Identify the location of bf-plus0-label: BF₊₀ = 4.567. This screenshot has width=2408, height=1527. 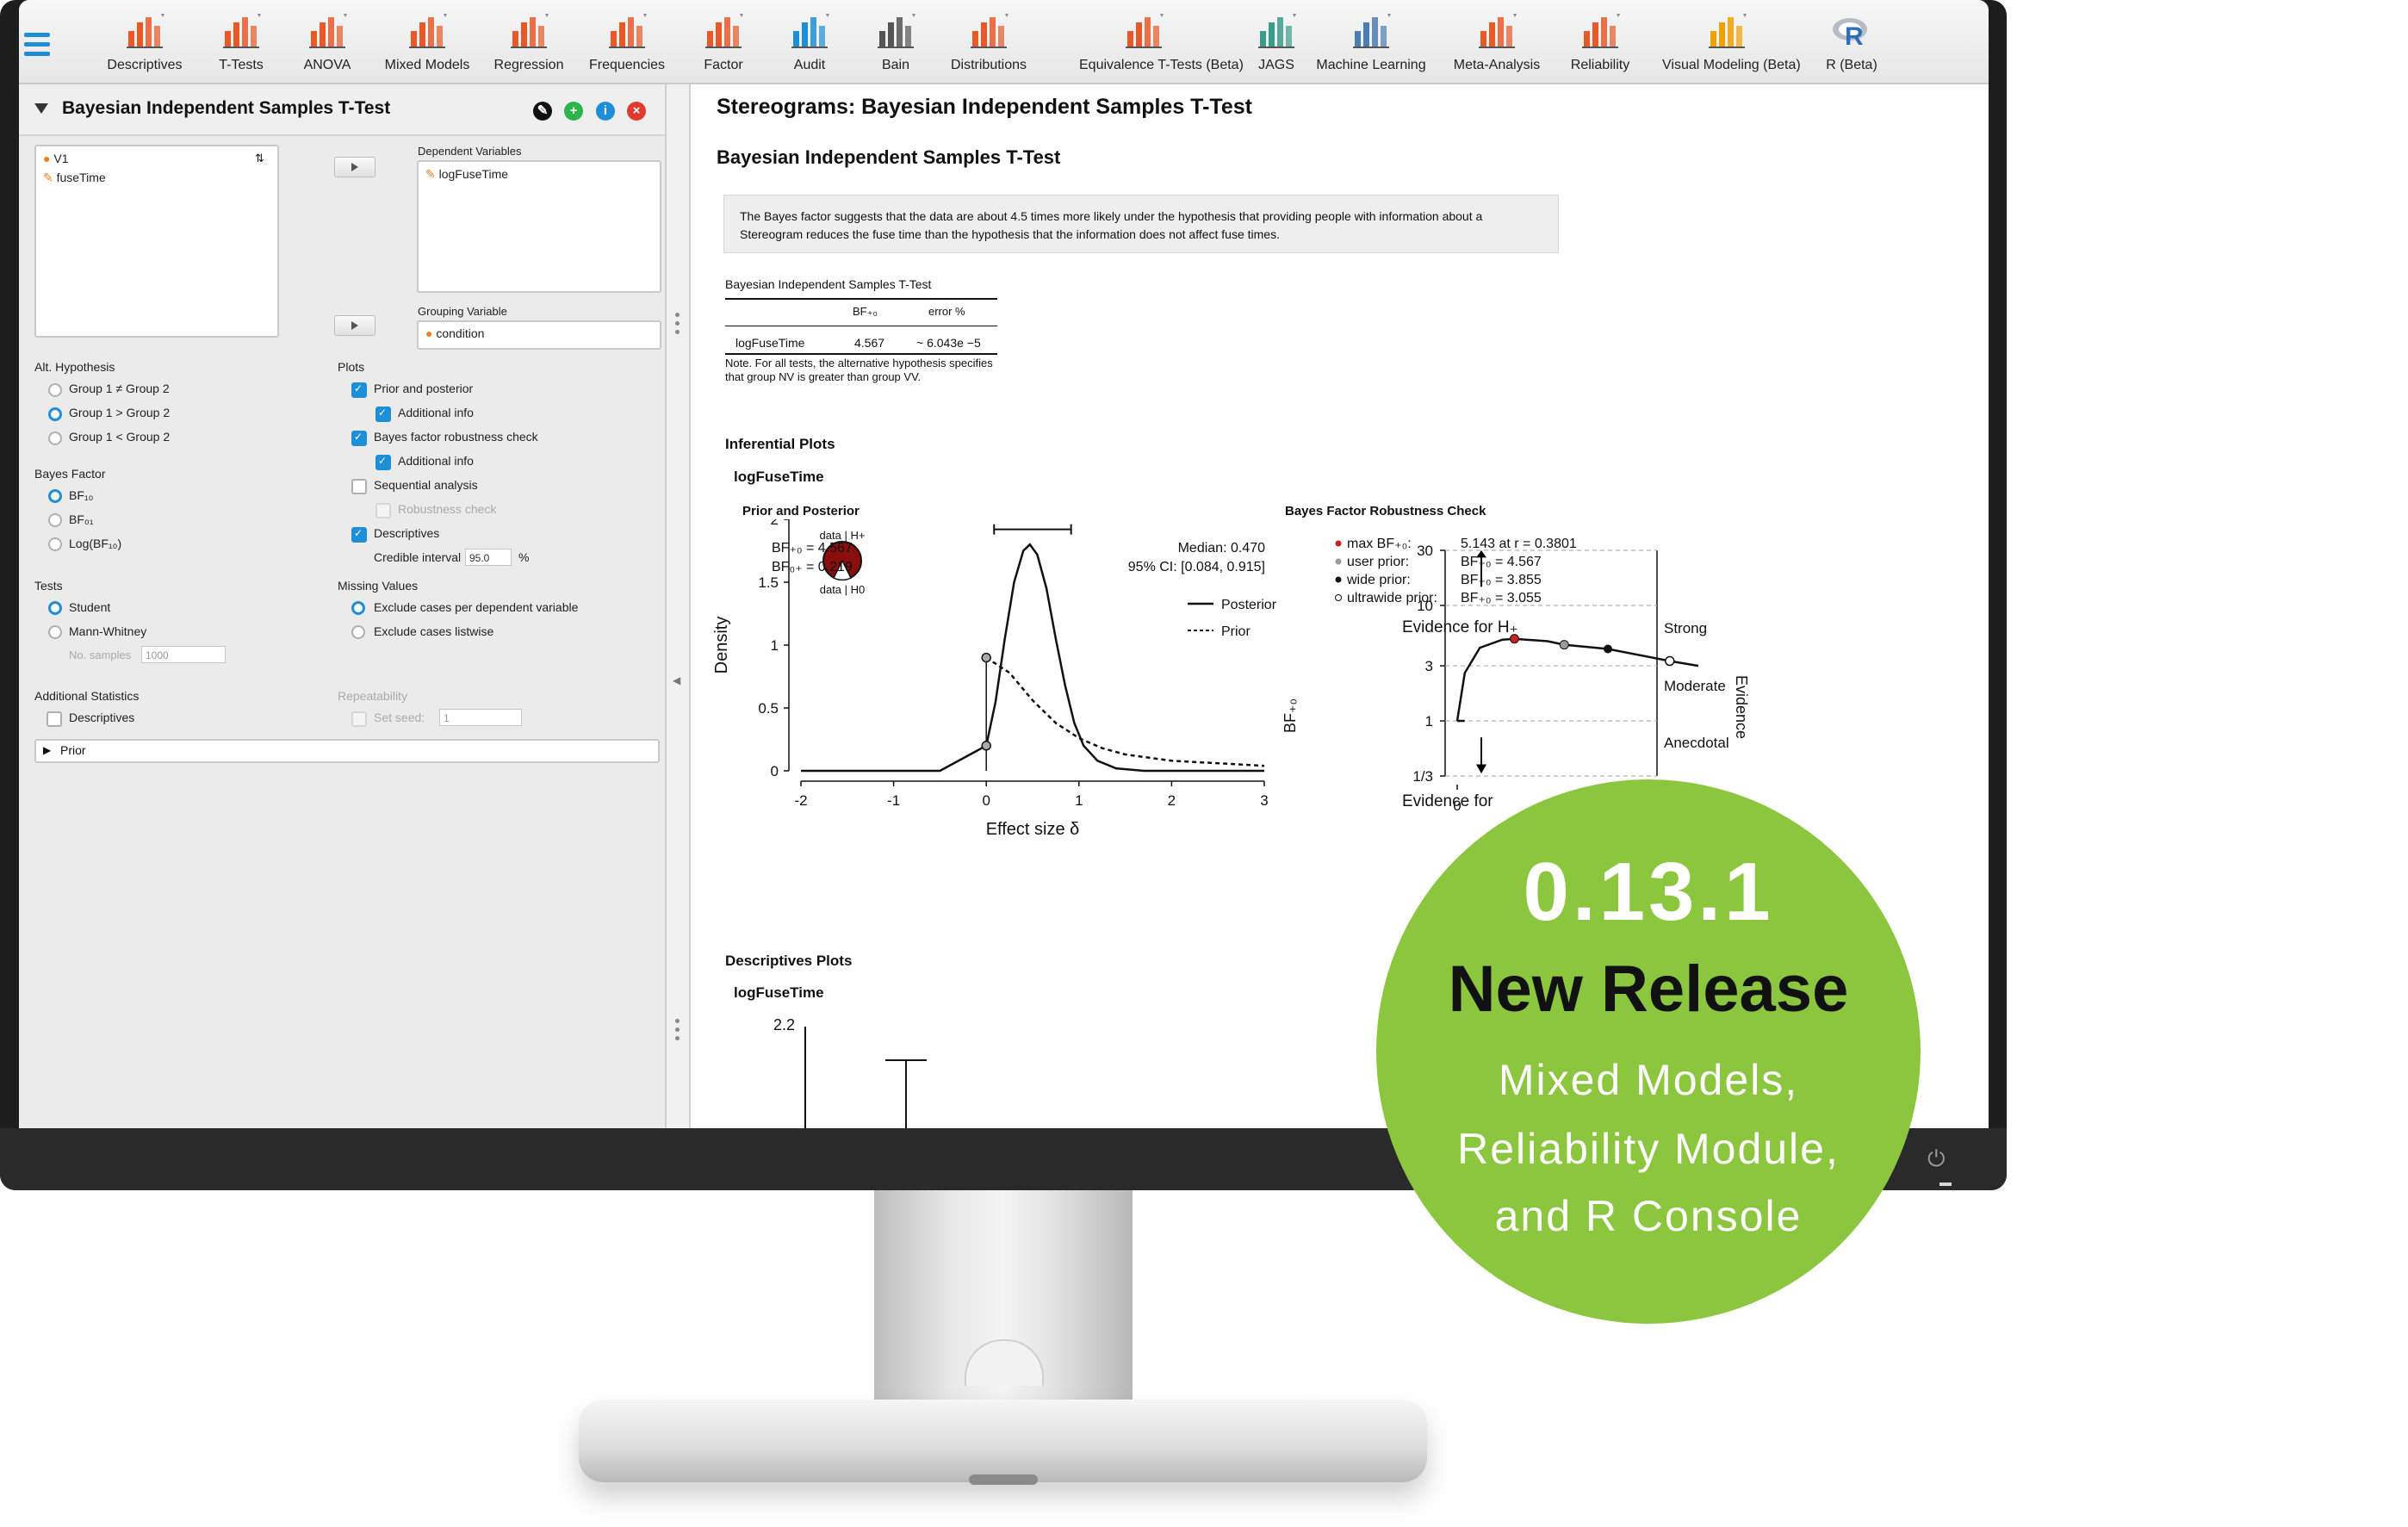
(812, 548).